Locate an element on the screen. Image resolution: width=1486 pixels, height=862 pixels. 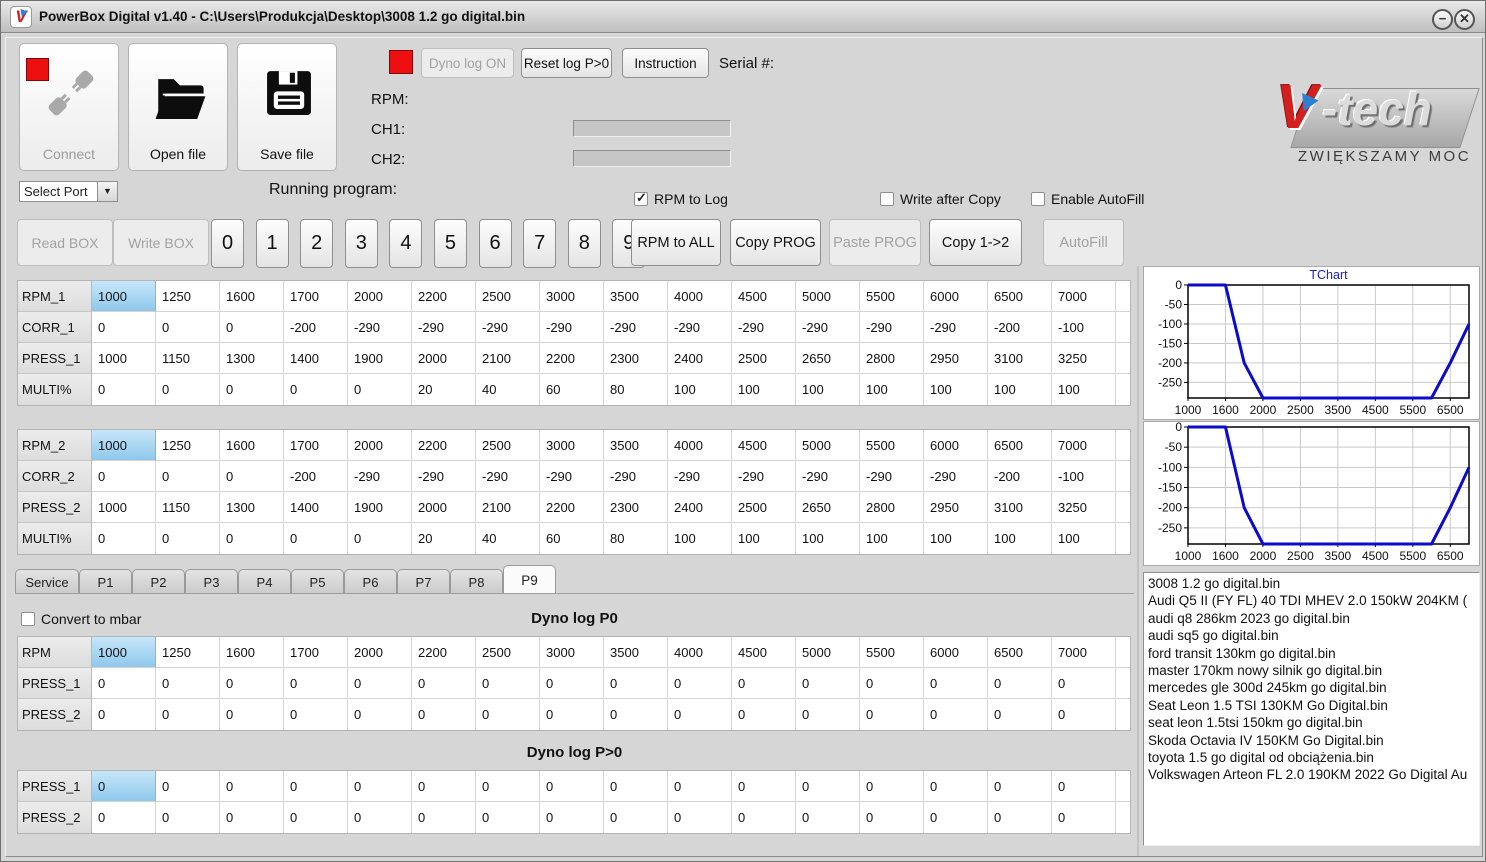
table-cell: 2200 is located at coordinates (572, 358).